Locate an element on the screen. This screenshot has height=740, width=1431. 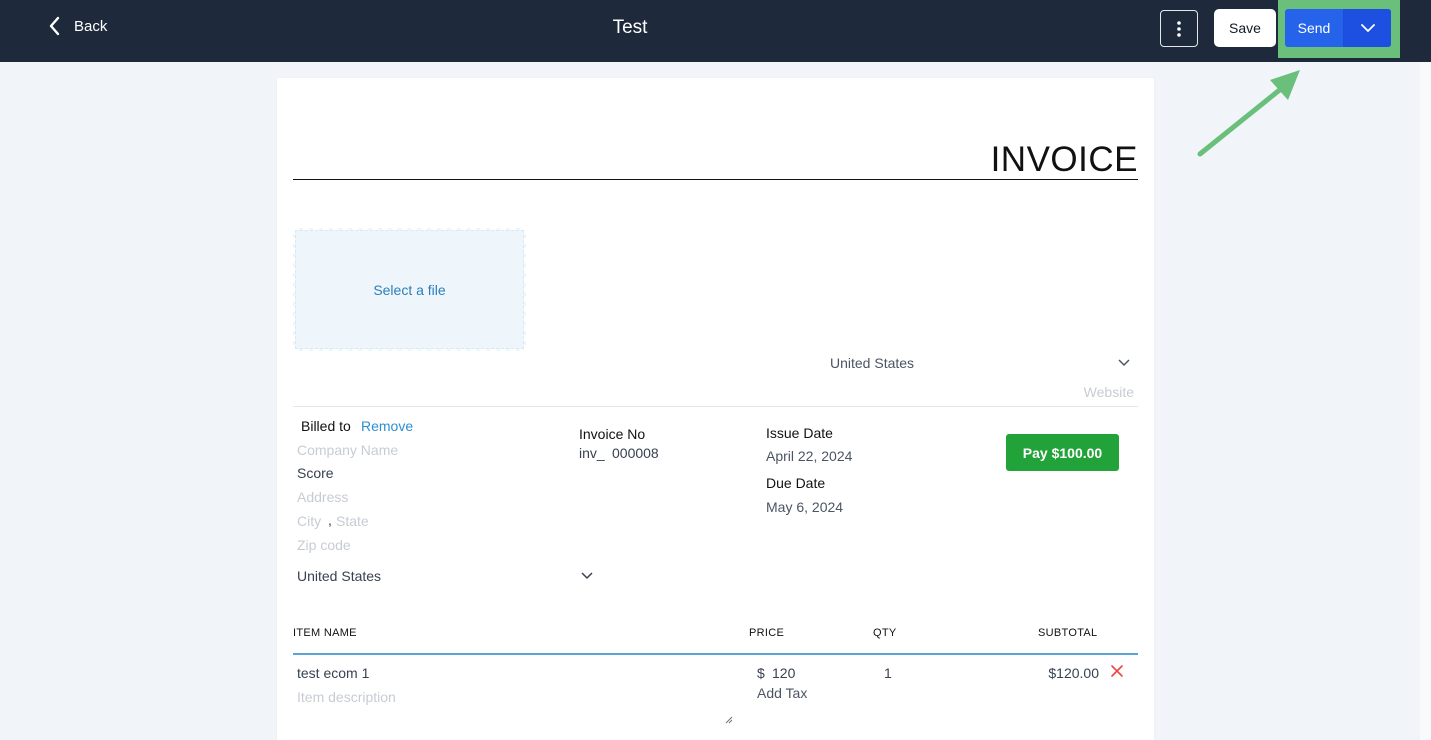
city-field: City is located at coordinates (309, 521).